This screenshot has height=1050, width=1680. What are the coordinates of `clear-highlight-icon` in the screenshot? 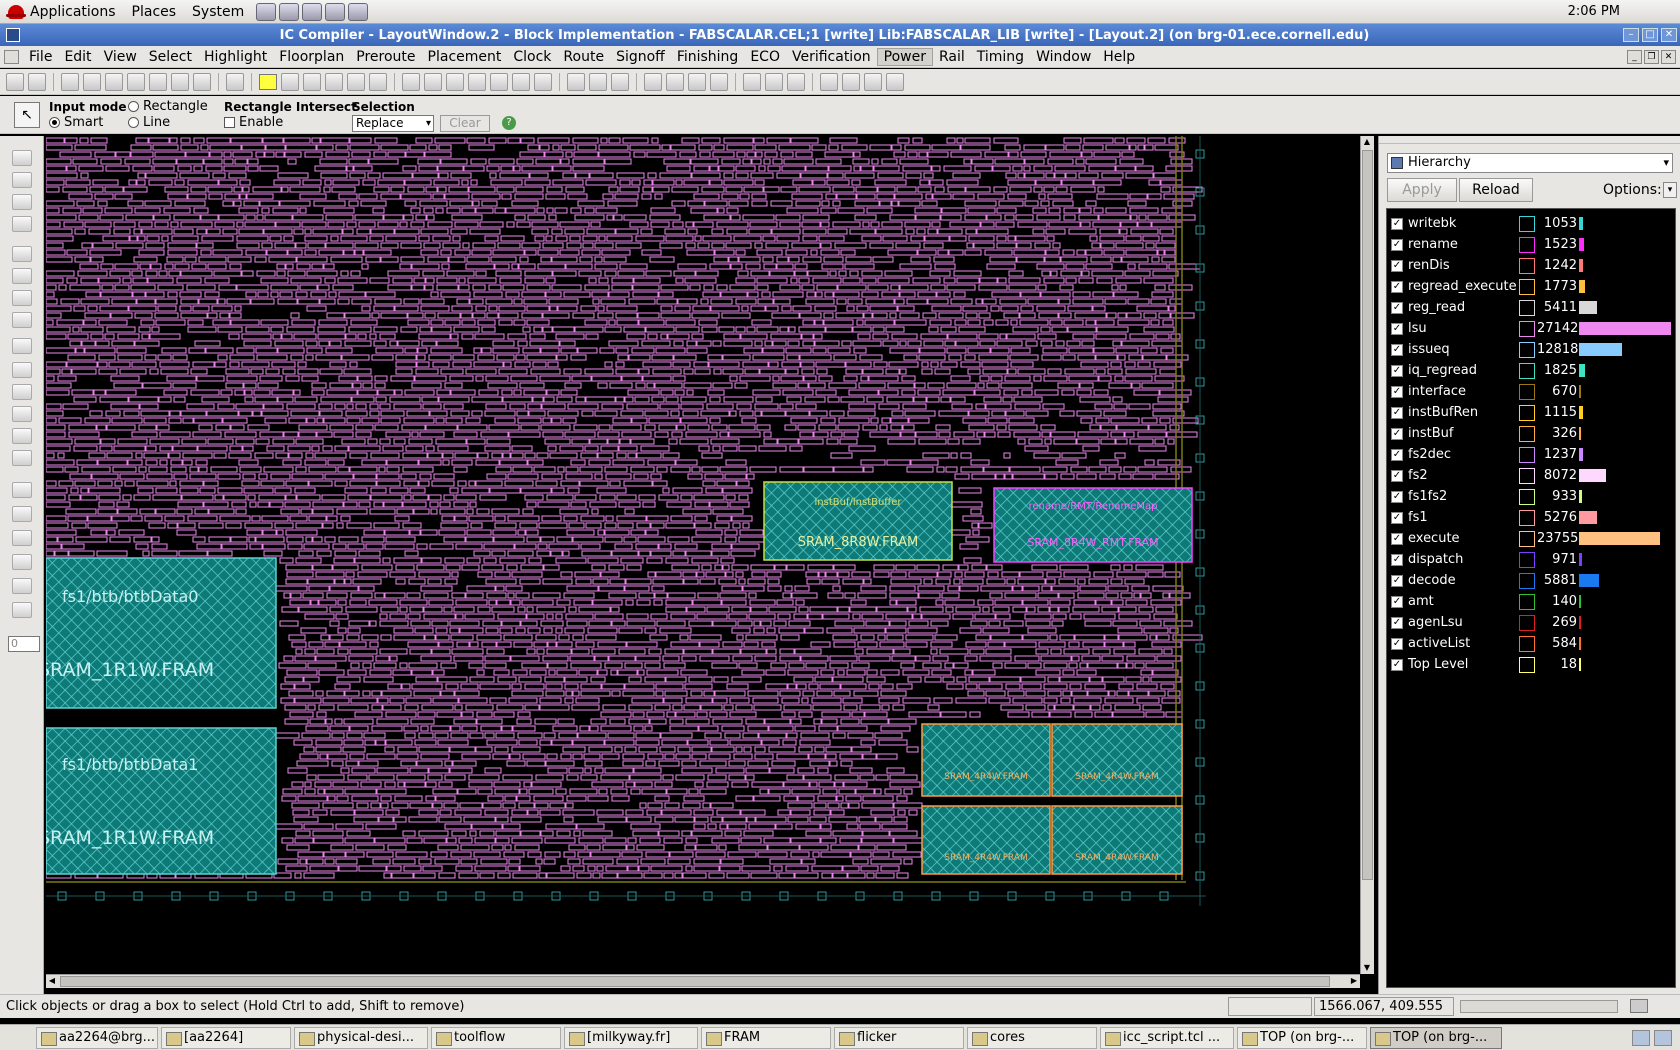 It's located at (312, 81).